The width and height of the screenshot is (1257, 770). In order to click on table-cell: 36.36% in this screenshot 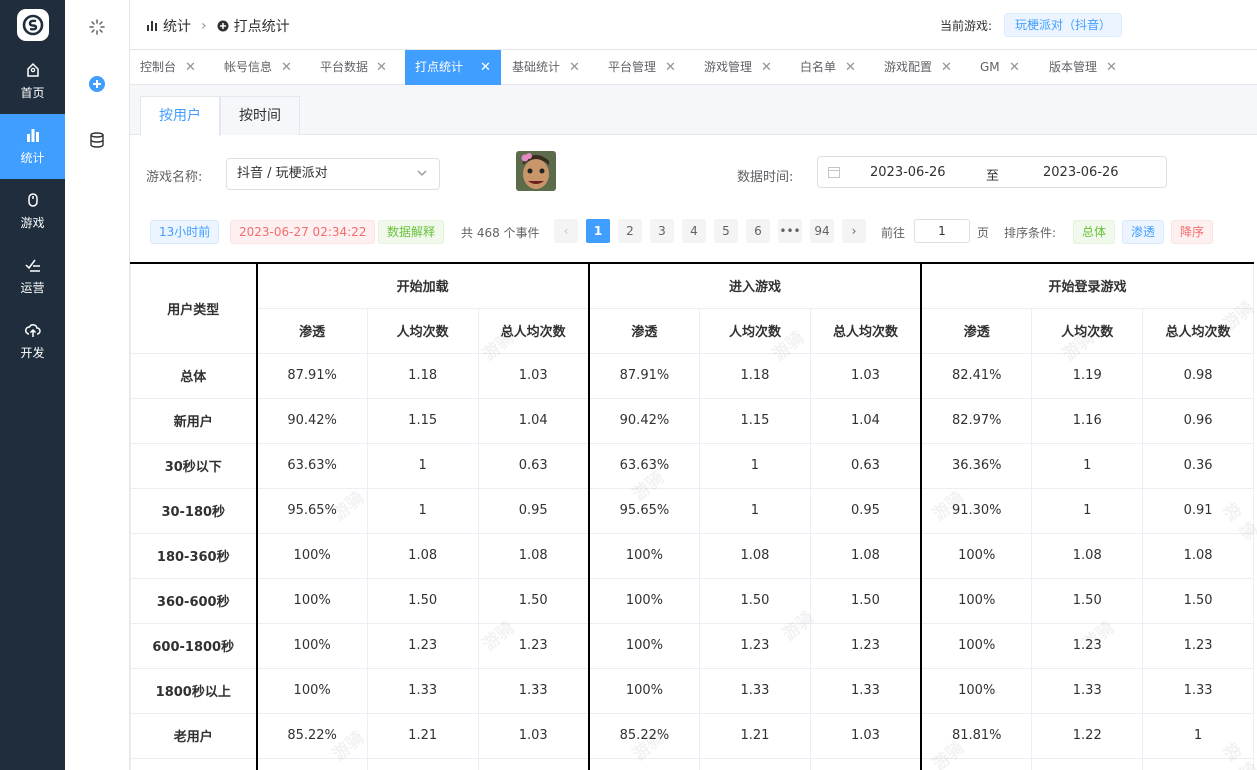, I will do `click(976, 465)`.